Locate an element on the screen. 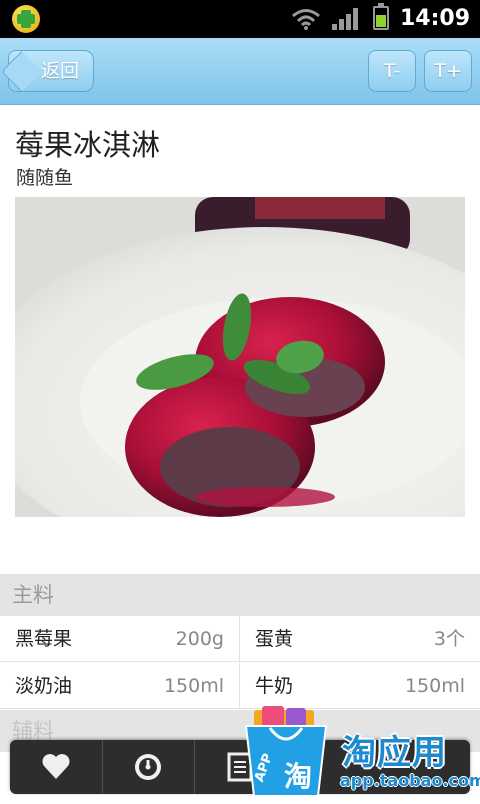 Image resolution: width=480 pixels, height=804 pixels. ingredient-qty: 3个 is located at coordinates (449, 639).